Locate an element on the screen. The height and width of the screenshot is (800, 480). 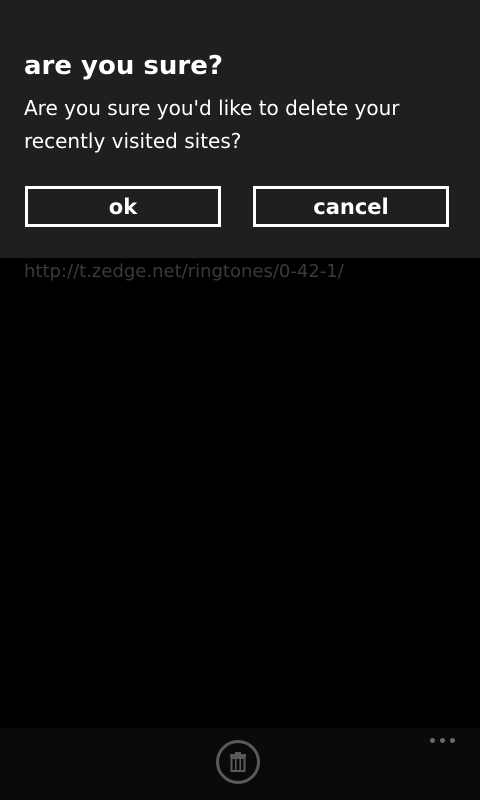
delete-button is located at coordinates (238, 762).